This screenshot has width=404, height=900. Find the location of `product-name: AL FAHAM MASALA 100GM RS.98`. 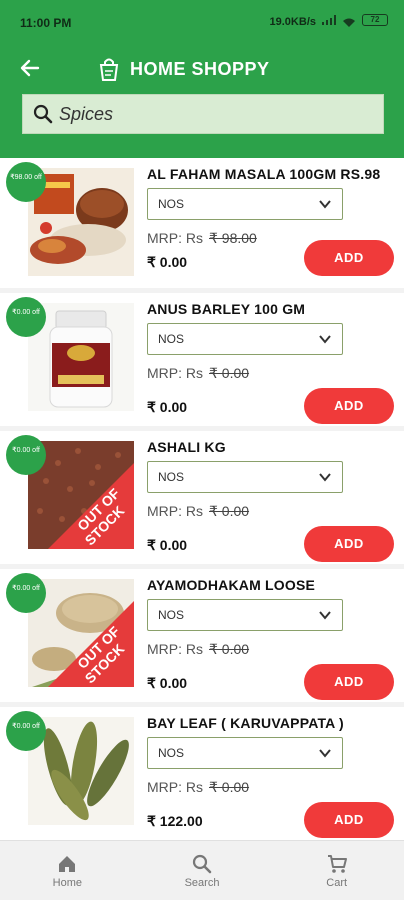

product-name: AL FAHAM MASALA 100GM RS.98 is located at coordinates (264, 174).